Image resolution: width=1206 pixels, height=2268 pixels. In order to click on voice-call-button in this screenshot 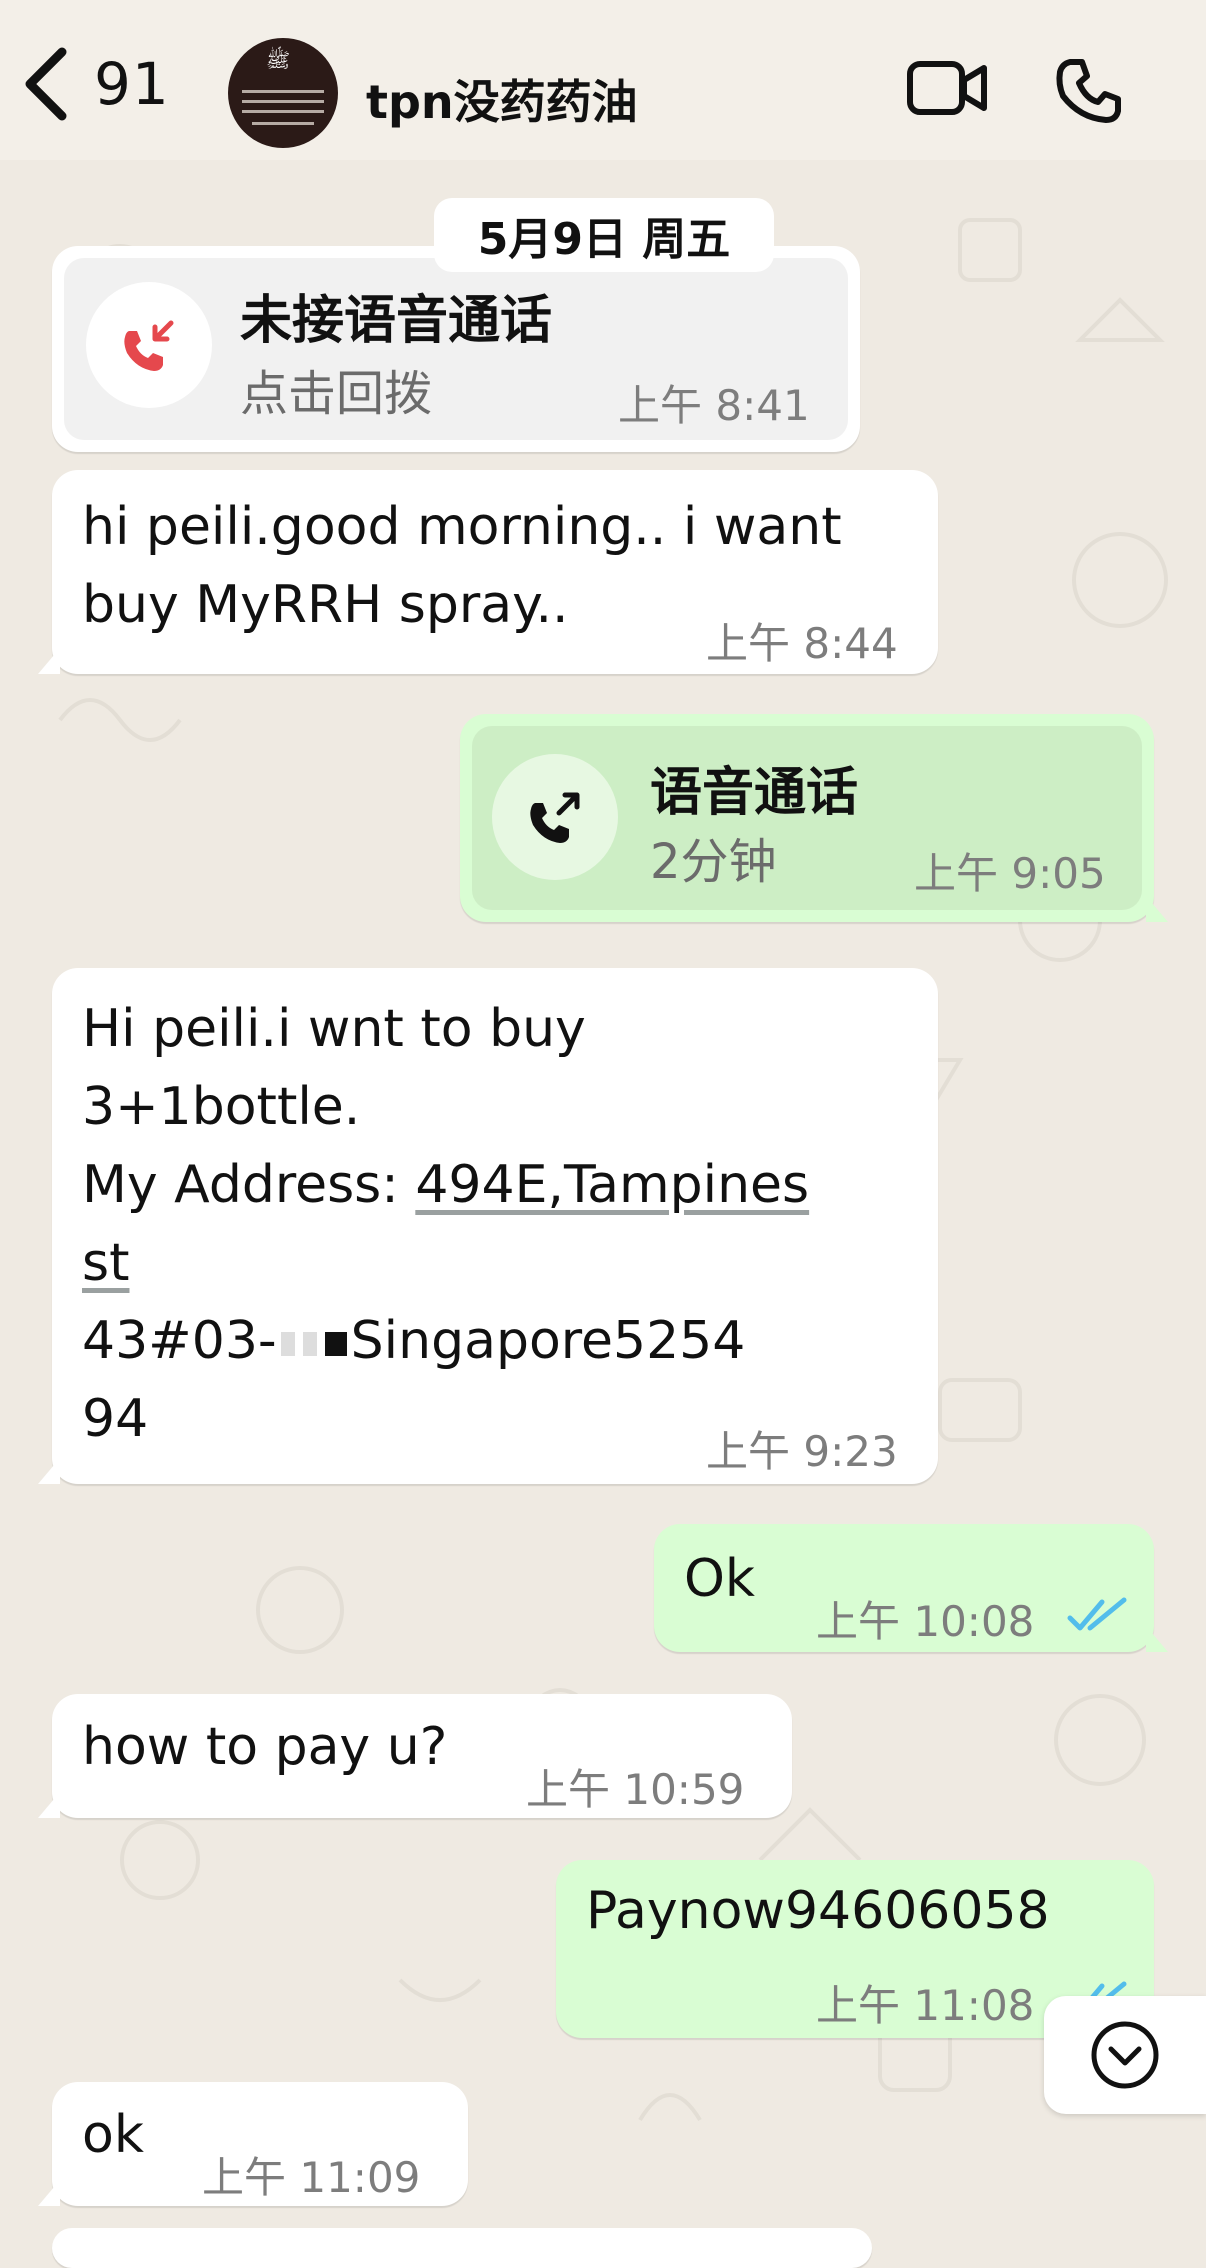, I will do `click(1089, 93)`.